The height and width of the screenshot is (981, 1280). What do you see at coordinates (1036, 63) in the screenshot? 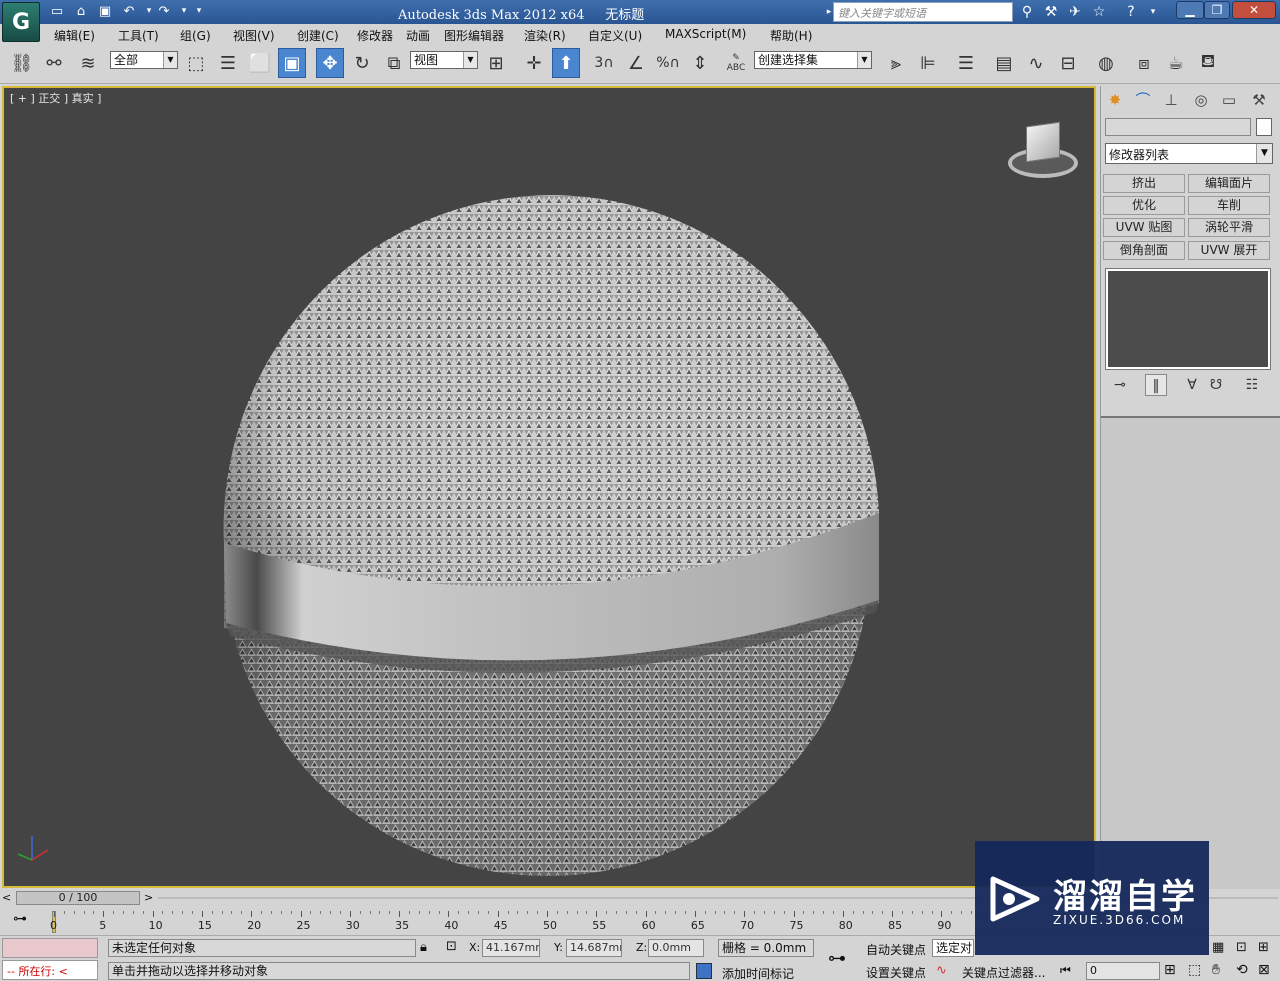
I see `curve-editor-icon: ∿` at bounding box center [1036, 63].